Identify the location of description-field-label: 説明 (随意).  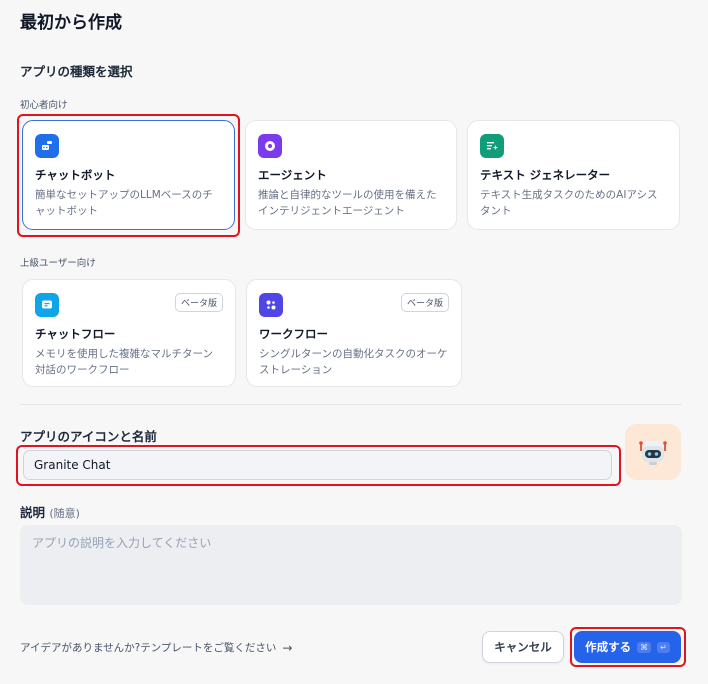
(50, 511).